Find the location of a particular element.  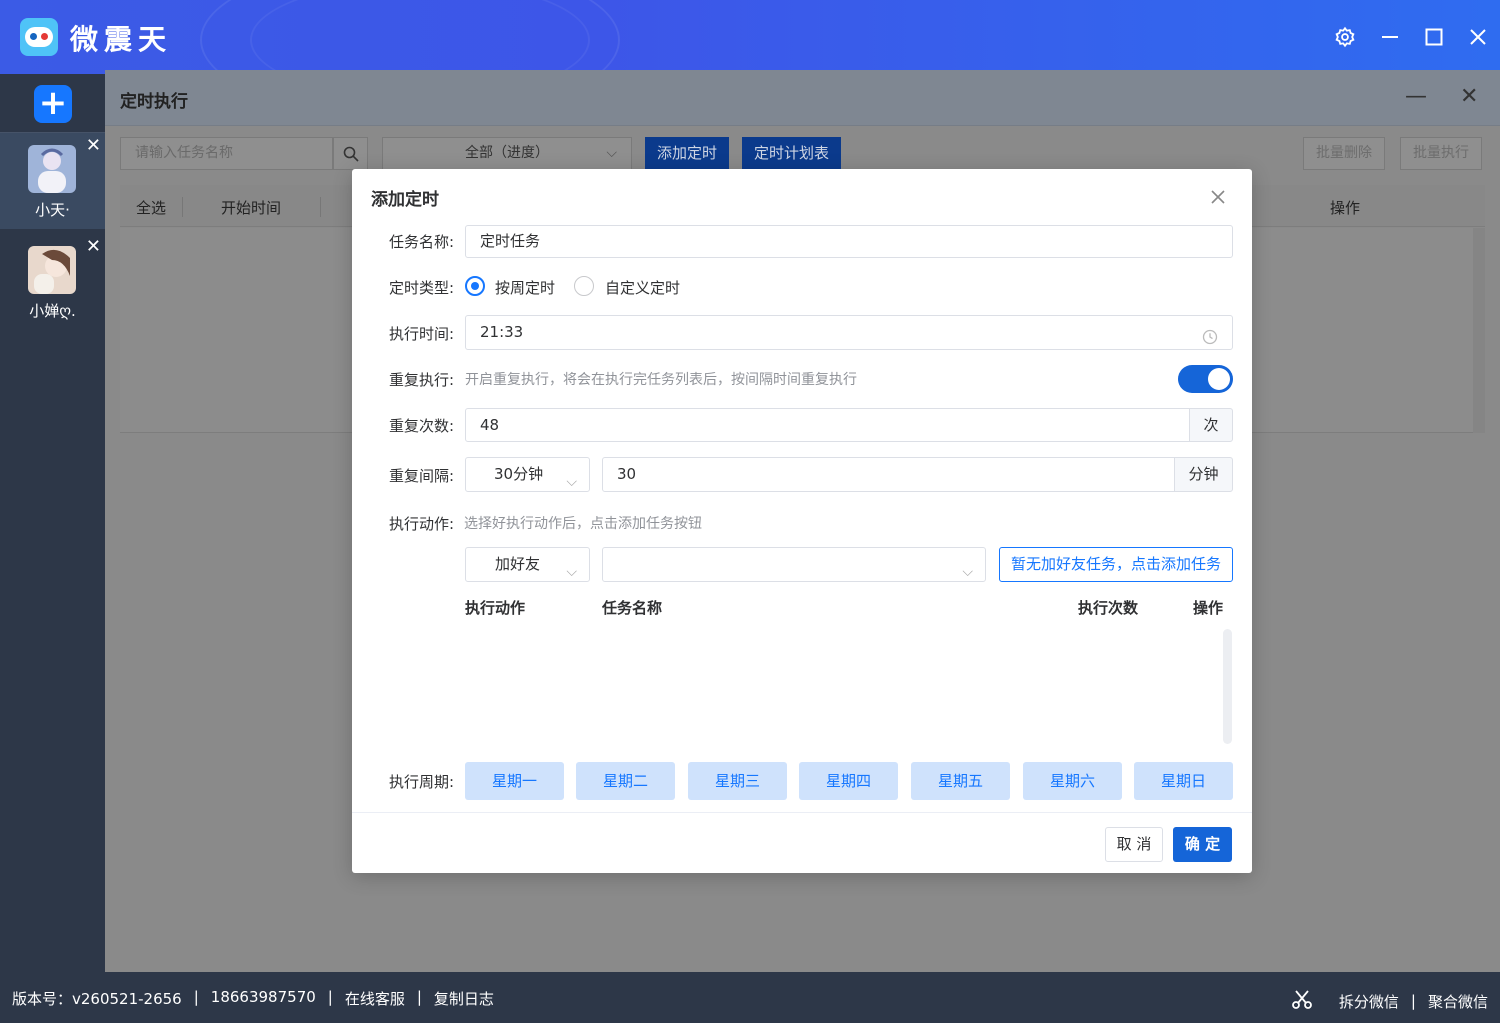

account-item: 小天· ✕ is located at coordinates (52, 181).